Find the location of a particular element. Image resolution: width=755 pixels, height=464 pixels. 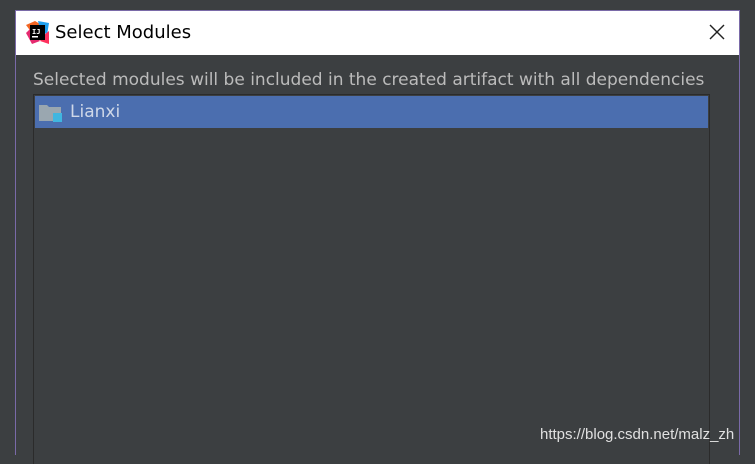

list-item: Lianxi is located at coordinates (371, 112).